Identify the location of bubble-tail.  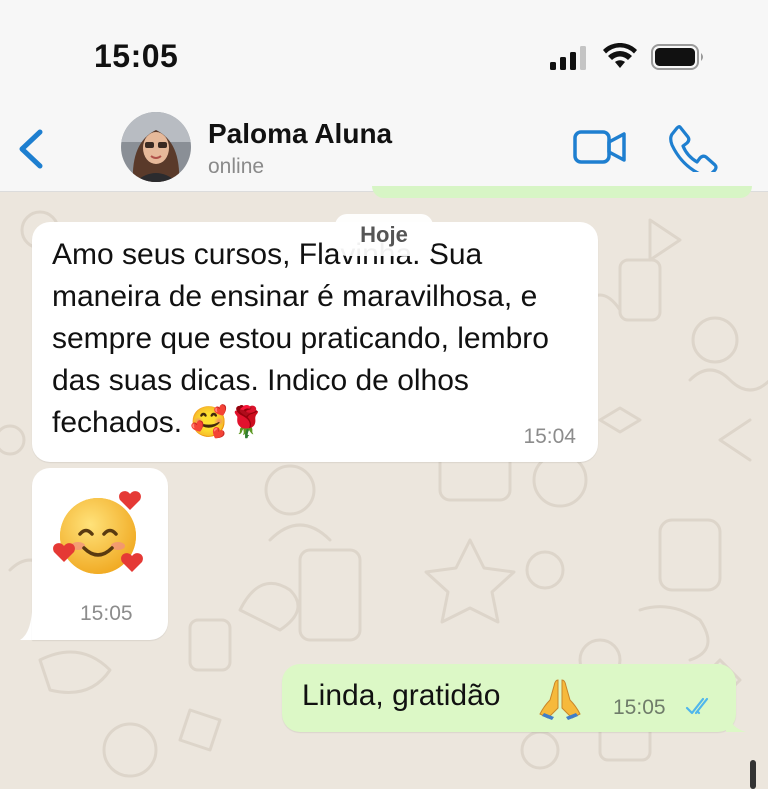
(736, 721).